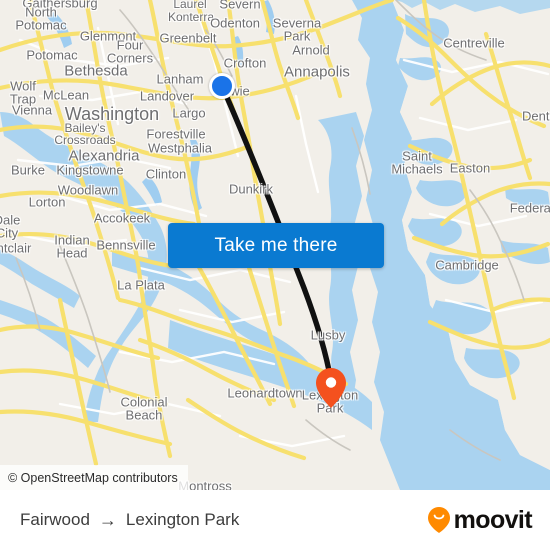 This screenshot has height=550, width=550. Describe the element at coordinates (94, 477) in the screenshot. I see `map-attribution: © OpenStreetMap contributors` at that location.